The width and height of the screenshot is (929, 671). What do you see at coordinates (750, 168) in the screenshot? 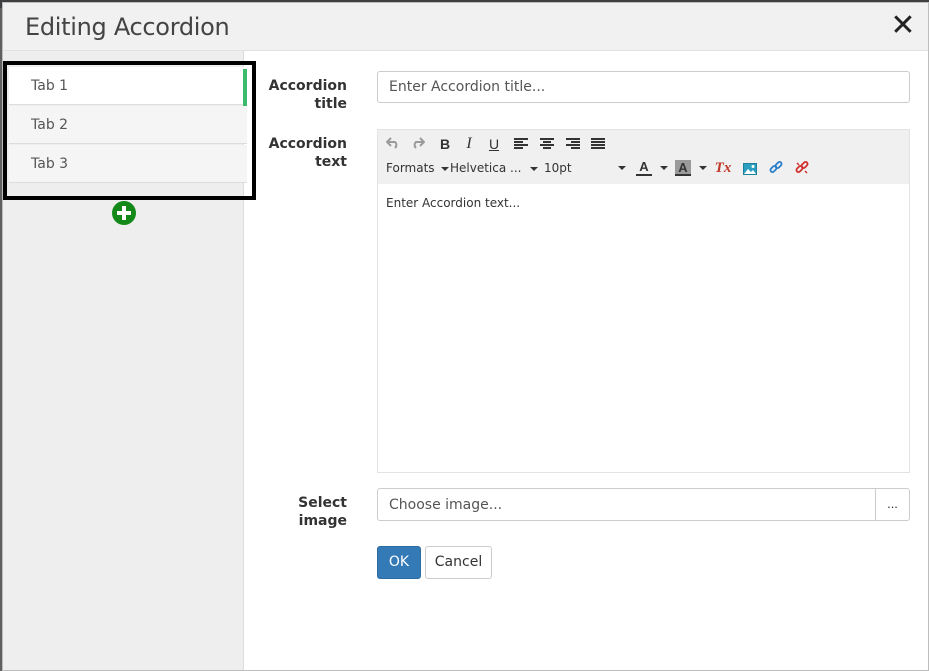
I see `image-icon` at bounding box center [750, 168].